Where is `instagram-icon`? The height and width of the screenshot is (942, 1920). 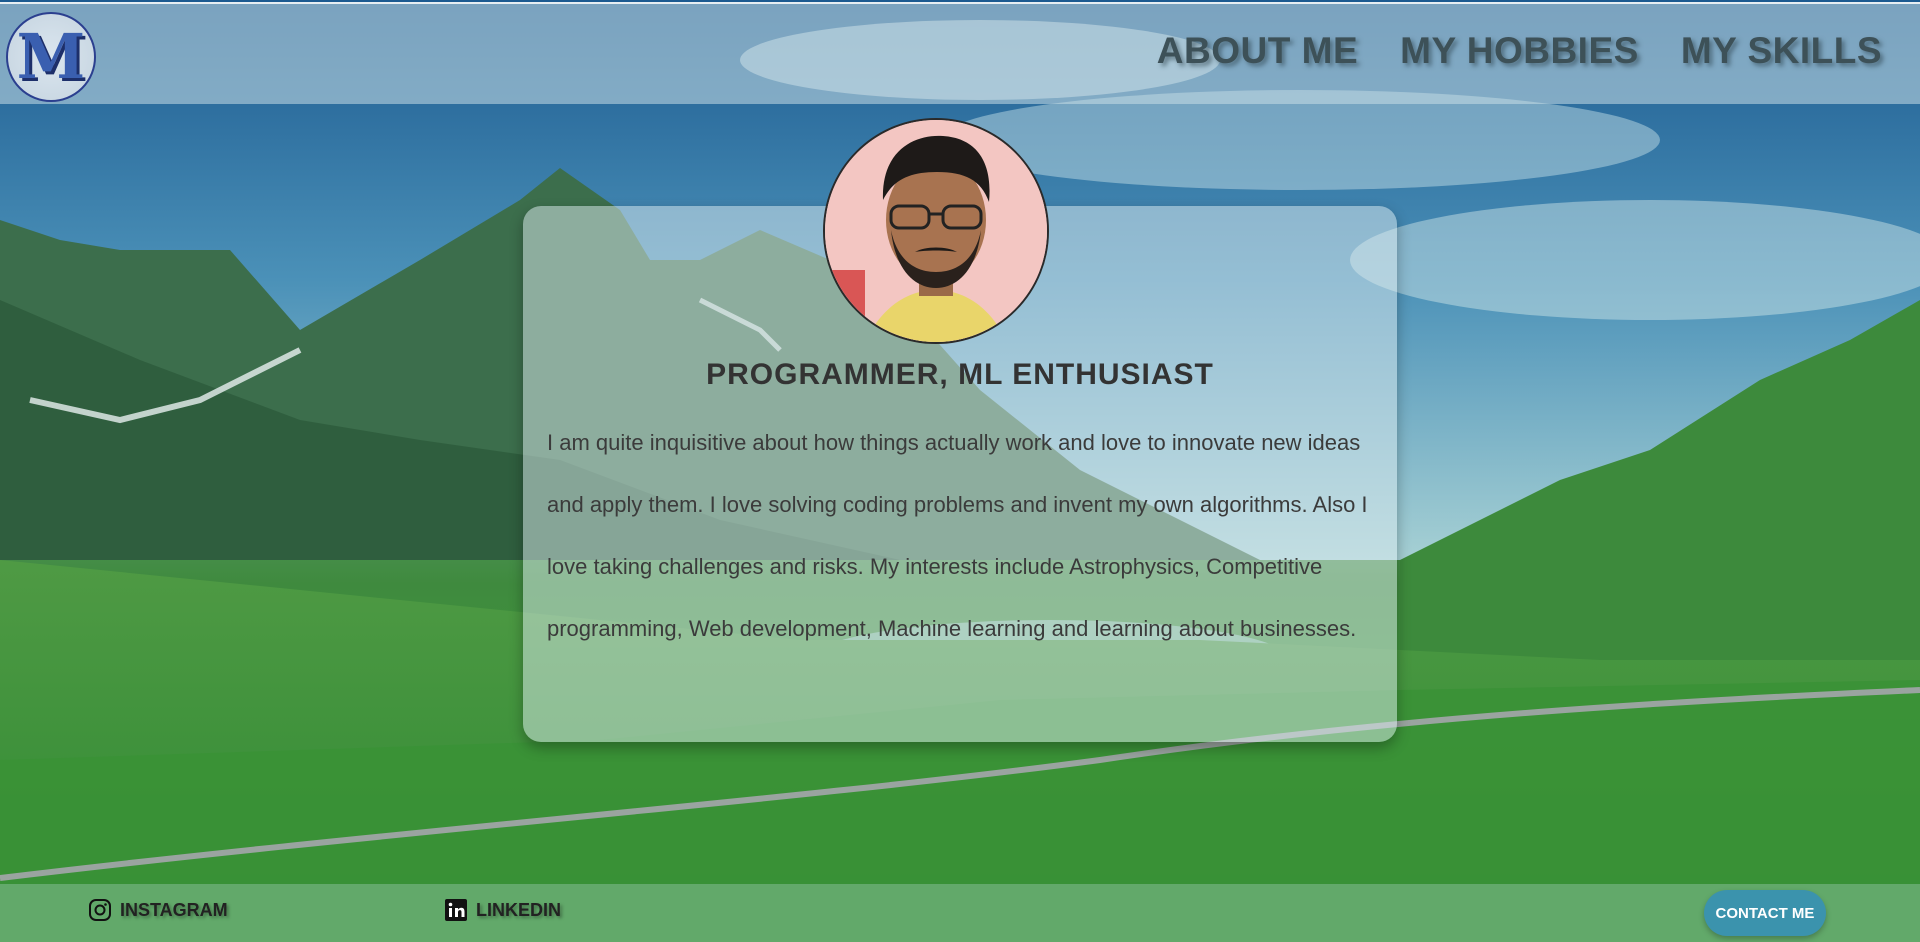
instagram-icon is located at coordinates (100, 910).